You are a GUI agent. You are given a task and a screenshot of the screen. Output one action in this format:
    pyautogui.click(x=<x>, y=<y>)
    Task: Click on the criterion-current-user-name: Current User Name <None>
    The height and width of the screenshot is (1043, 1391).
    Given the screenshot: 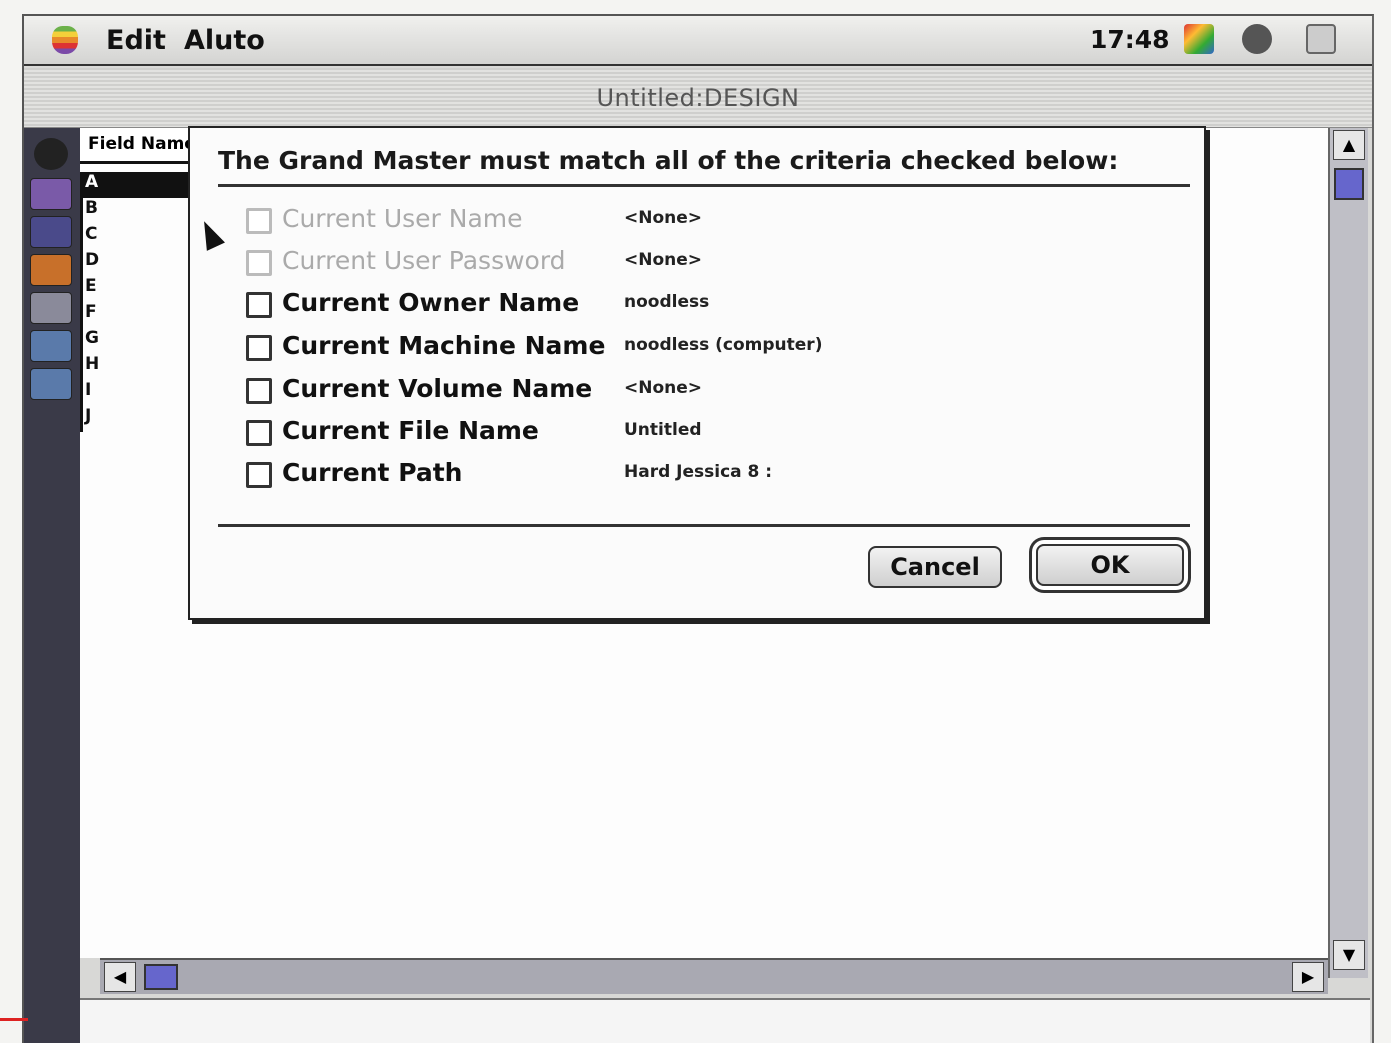 What is the action you would take?
    pyautogui.click(x=646, y=222)
    